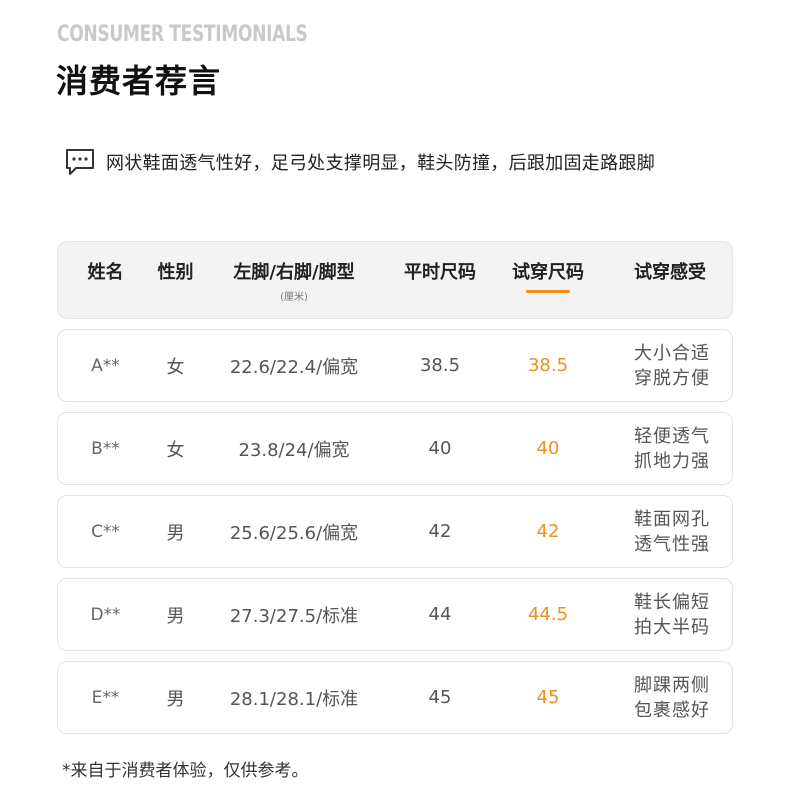 Image resolution: width=790 pixels, height=798 pixels. Describe the element at coordinates (395, 365) in the screenshot. I see `table-row: A** 女 22.6/22.4/偏宽 38.5 38.5 大小合适 穿脱方便` at that location.